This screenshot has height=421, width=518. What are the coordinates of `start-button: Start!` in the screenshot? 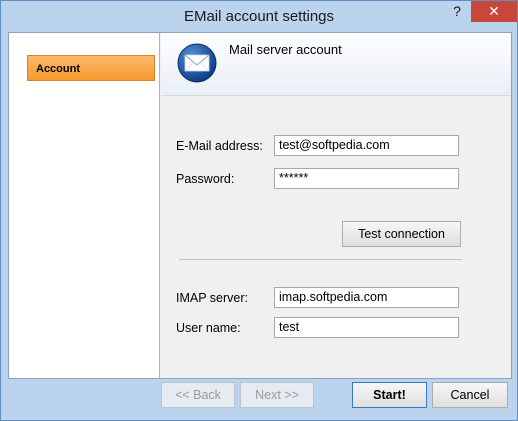 It's located at (389, 395).